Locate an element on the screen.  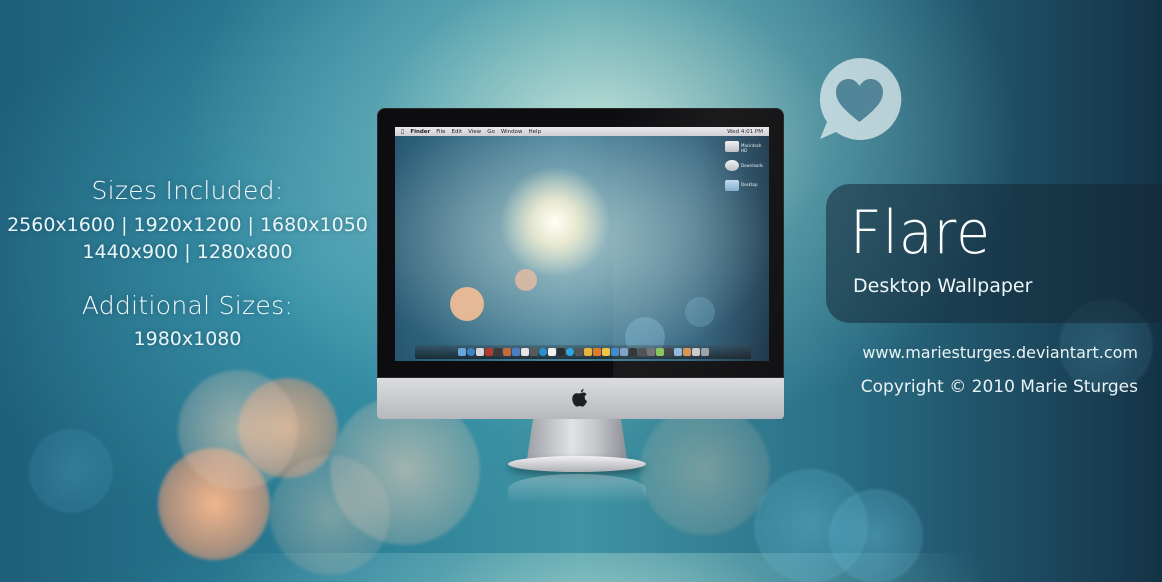
wallpaper-subtitle: Desktop Wallpaper is located at coordinates (943, 286).